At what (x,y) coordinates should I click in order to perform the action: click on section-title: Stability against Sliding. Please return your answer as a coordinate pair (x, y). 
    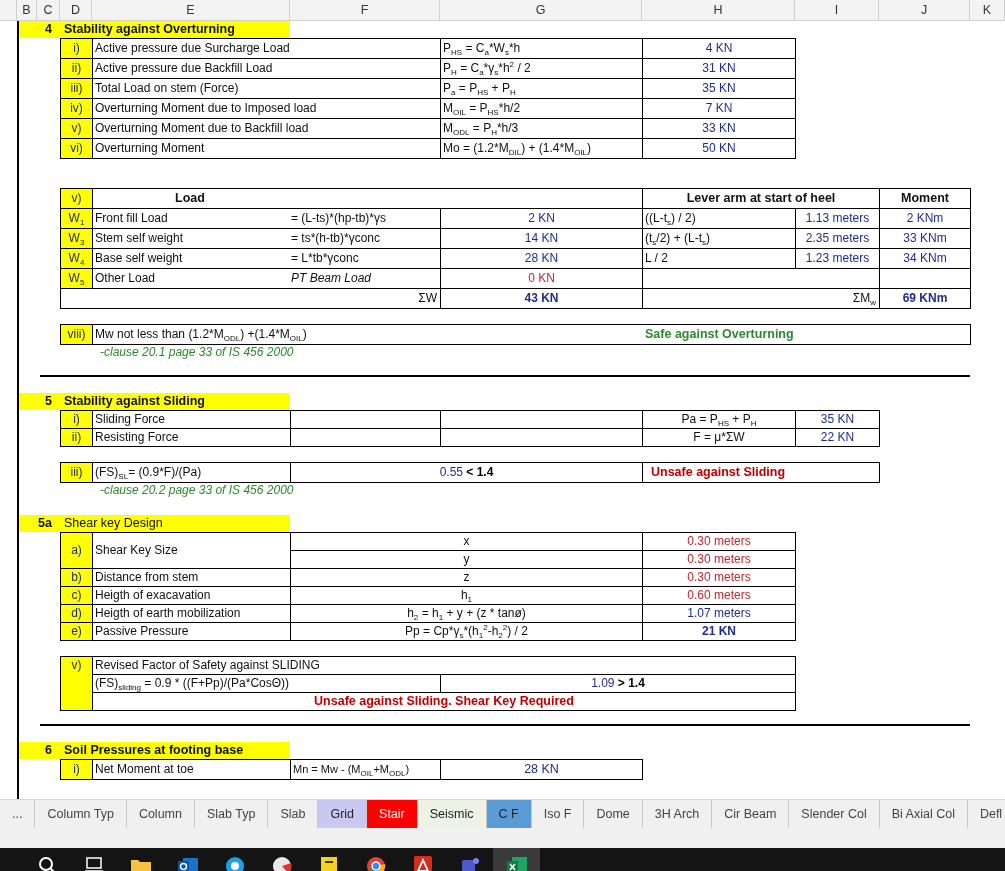
    Looking at the image, I should click on (175, 401).